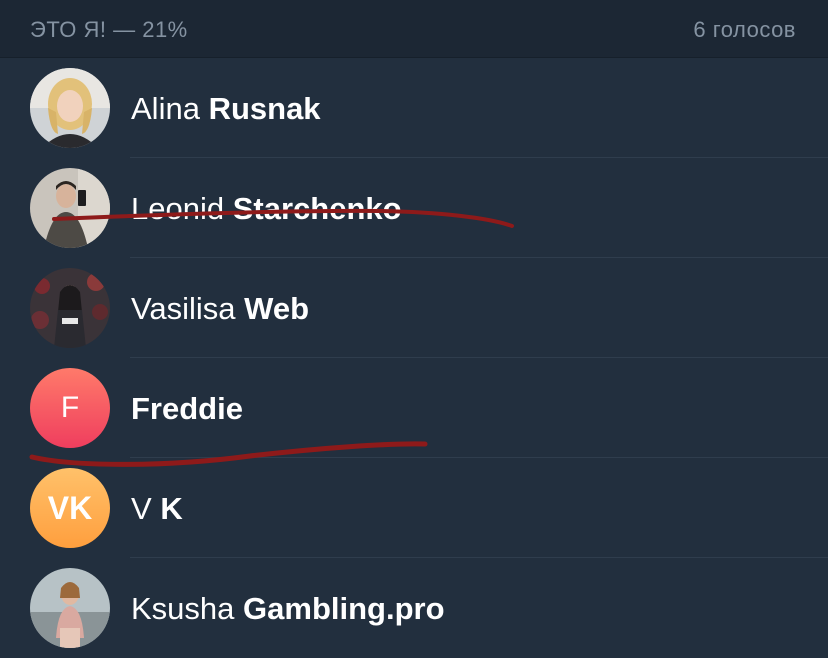  What do you see at coordinates (70, 408) in the screenshot?
I see `avatar: F` at bounding box center [70, 408].